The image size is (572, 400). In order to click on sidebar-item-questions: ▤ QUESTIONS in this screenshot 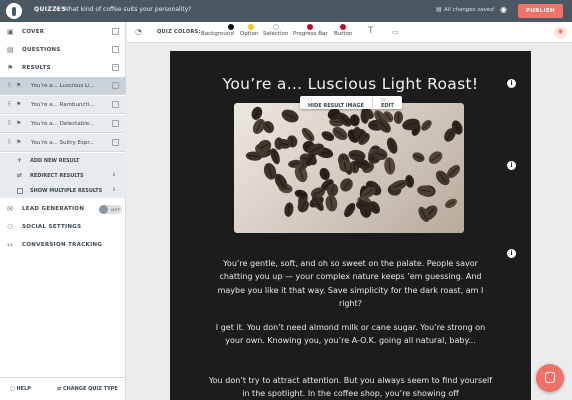, I will do `click(63, 50)`.